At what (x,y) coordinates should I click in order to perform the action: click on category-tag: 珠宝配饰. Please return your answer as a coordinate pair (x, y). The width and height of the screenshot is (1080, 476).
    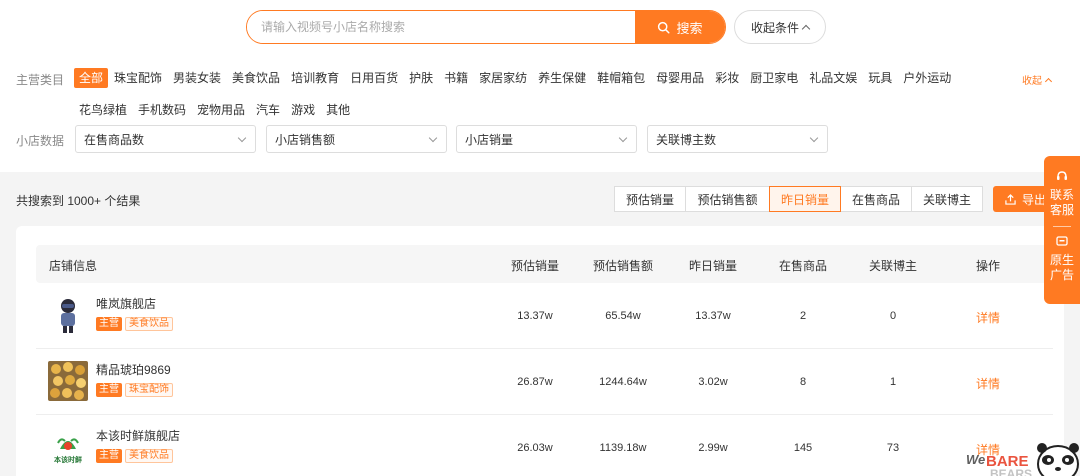
    Looking at the image, I should click on (149, 390).